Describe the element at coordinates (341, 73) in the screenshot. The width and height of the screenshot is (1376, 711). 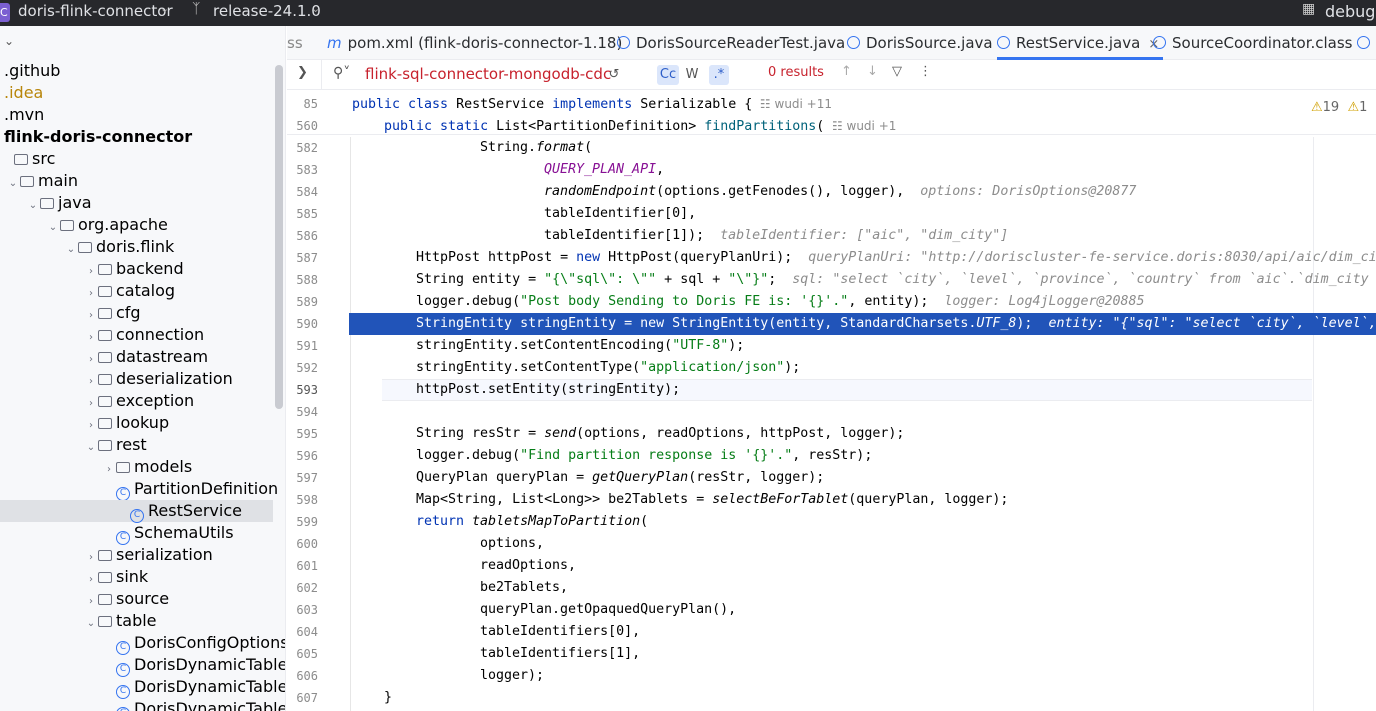
I see `search-icon: ⚲˅` at that location.